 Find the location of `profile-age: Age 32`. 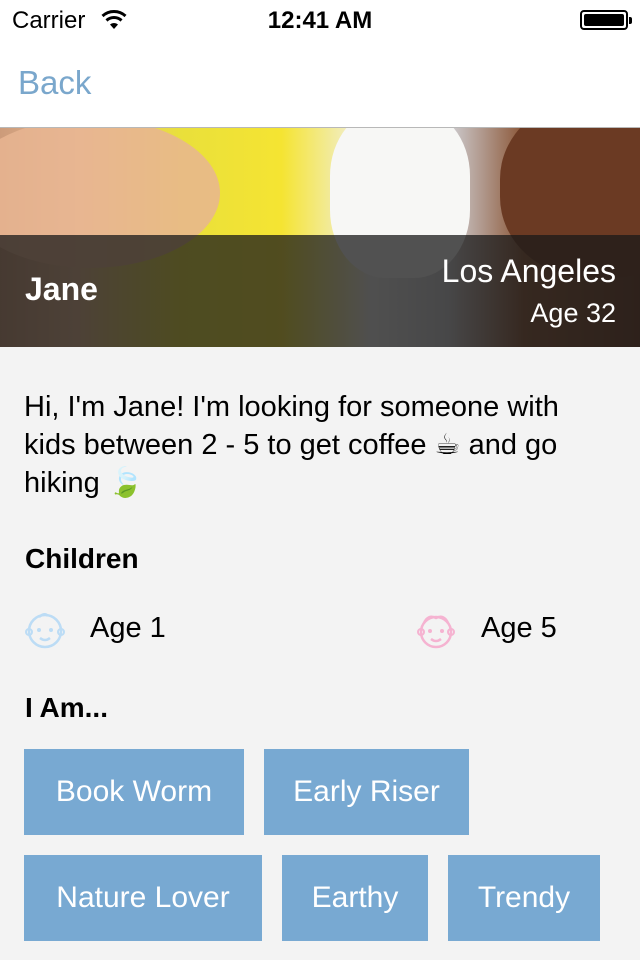

profile-age: Age 32 is located at coordinates (573, 313).